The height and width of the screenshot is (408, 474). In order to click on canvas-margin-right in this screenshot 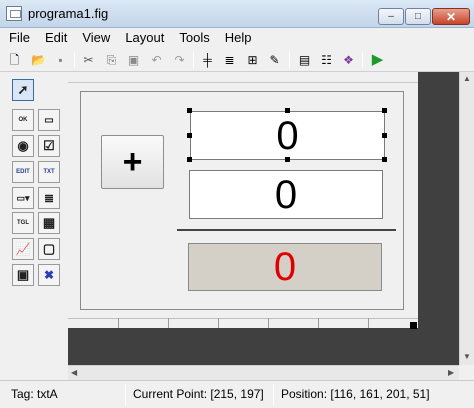, I will do `click(438, 218)`.